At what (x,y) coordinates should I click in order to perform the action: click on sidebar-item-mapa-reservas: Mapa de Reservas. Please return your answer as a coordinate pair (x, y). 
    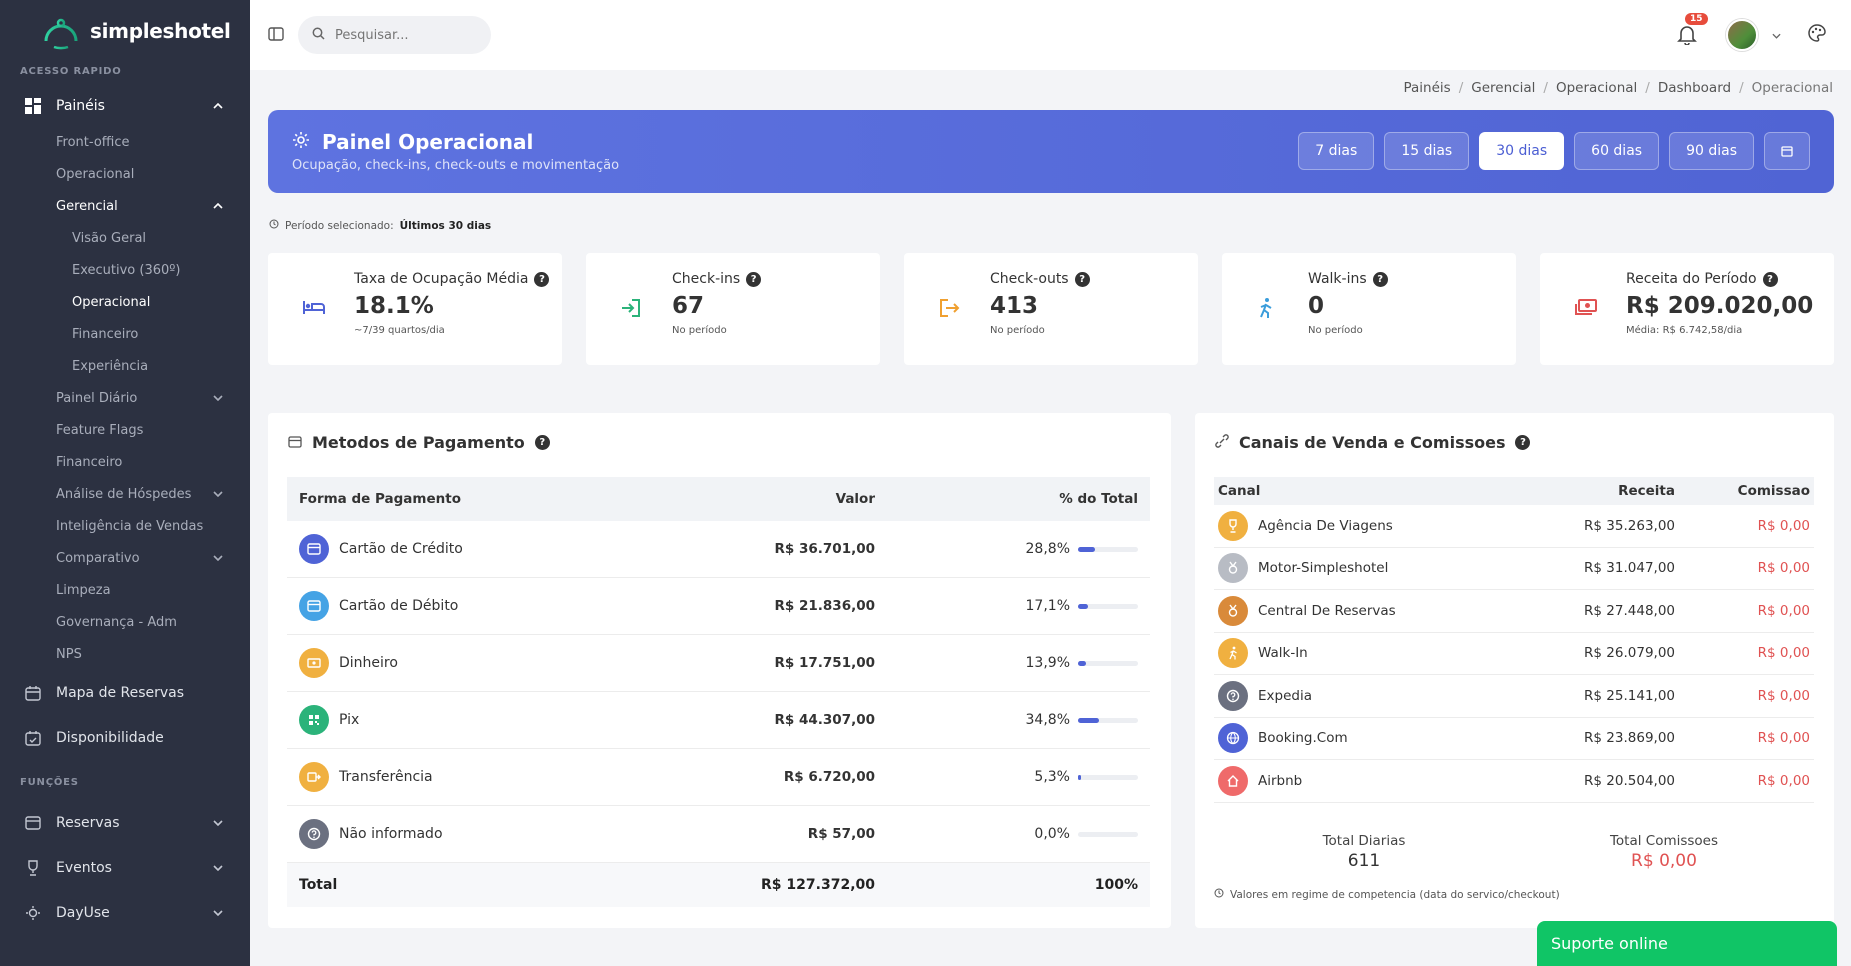
    Looking at the image, I should click on (125, 692).